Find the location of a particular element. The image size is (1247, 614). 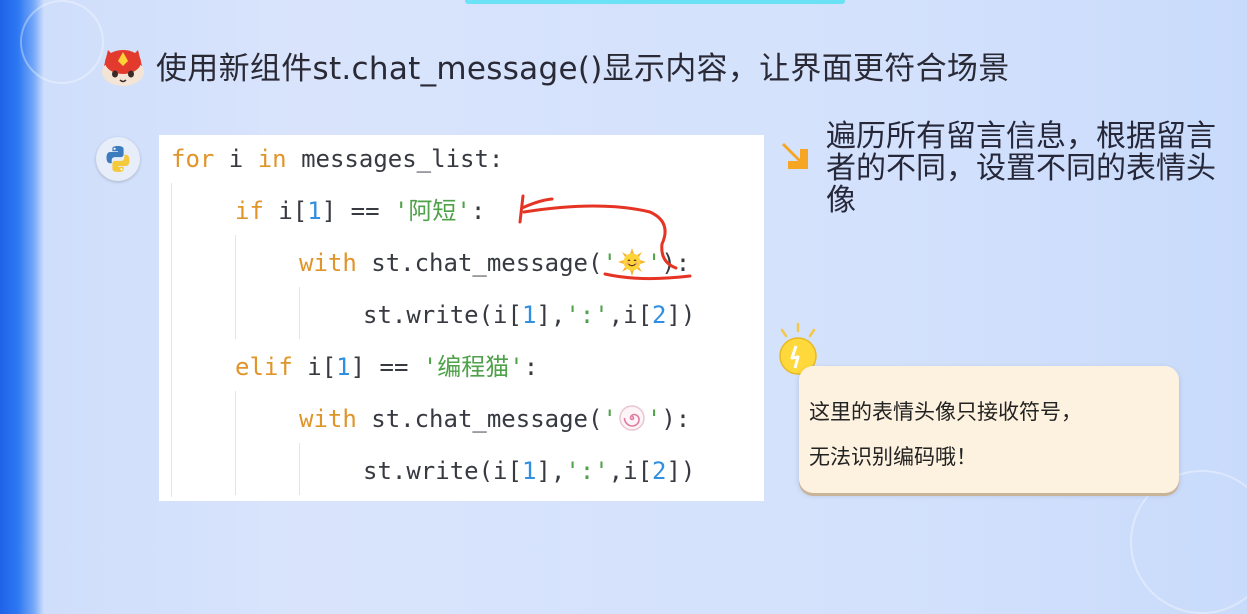

tip-line-2: 无法识别编码哦！ is located at coordinates (893, 457).